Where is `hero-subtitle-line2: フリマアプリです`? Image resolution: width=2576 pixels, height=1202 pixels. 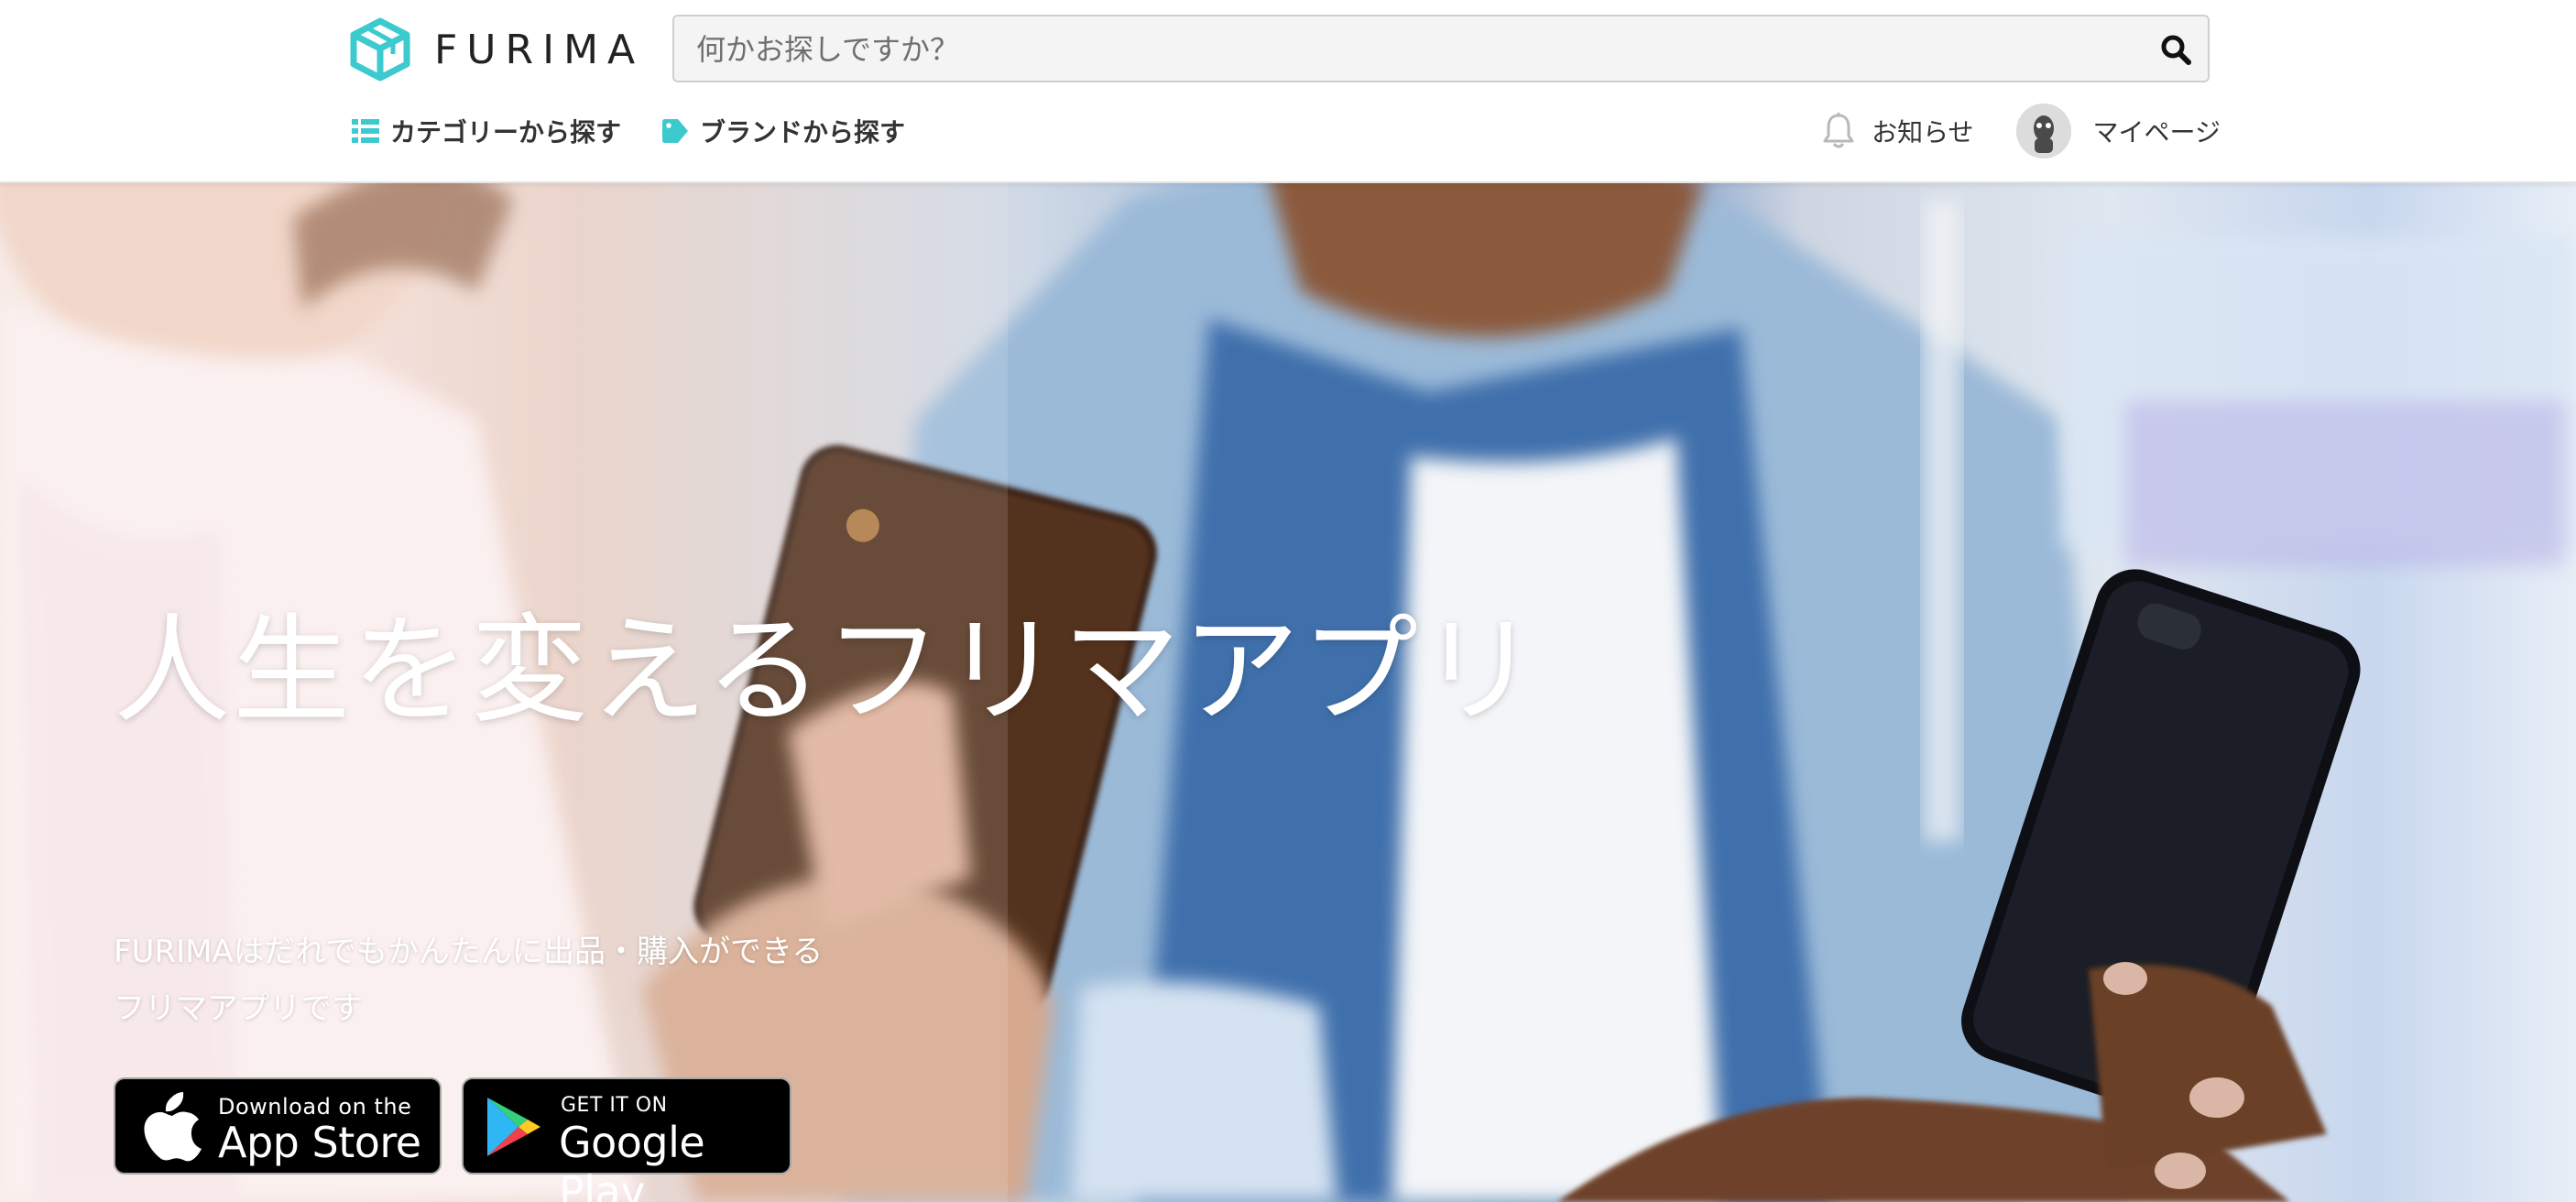
hero-subtitle-line2: フリマアプリです is located at coordinates (238, 1008).